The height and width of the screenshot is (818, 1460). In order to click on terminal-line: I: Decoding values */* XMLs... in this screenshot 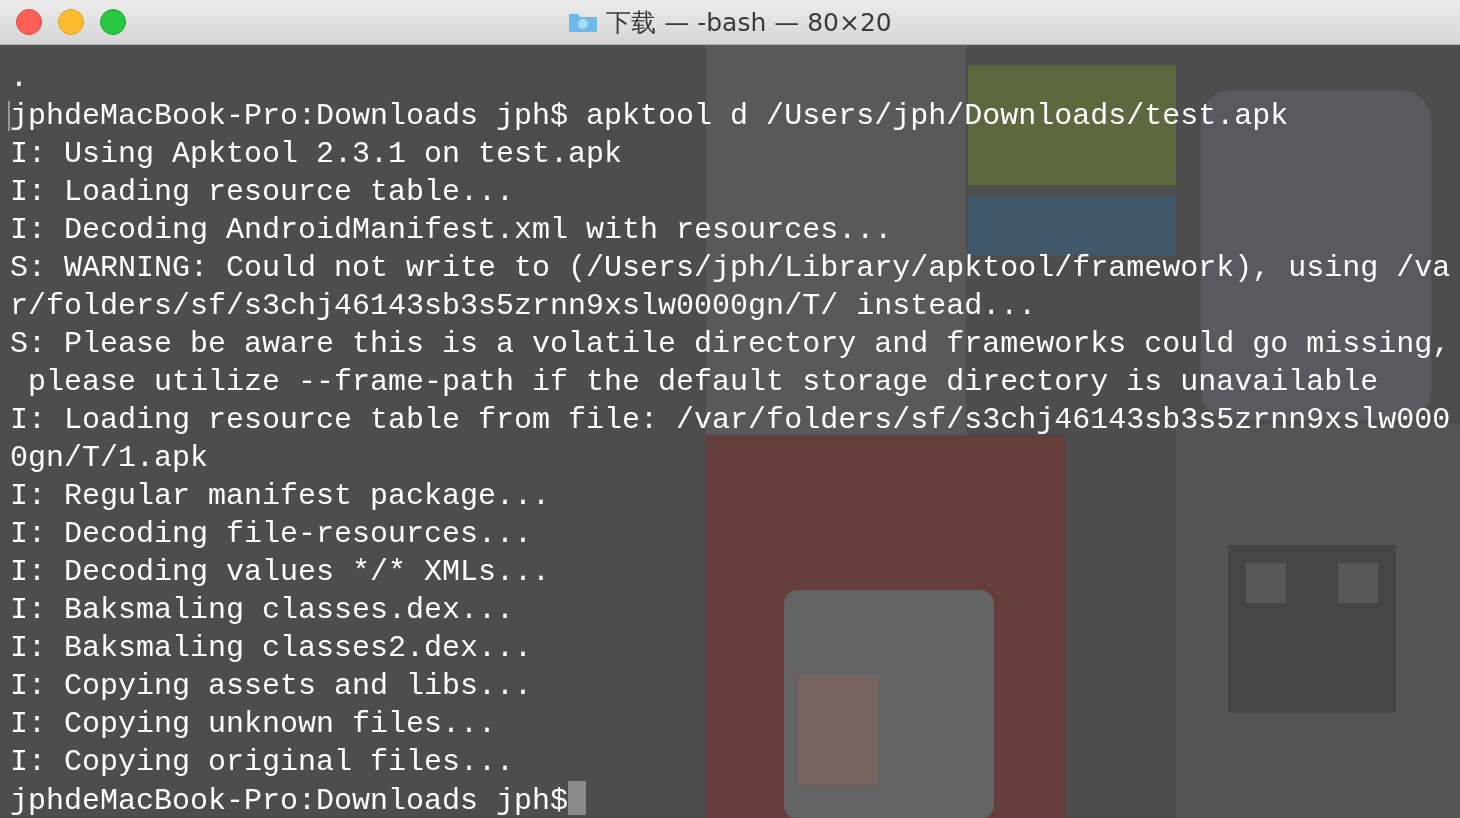, I will do `click(280, 572)`.